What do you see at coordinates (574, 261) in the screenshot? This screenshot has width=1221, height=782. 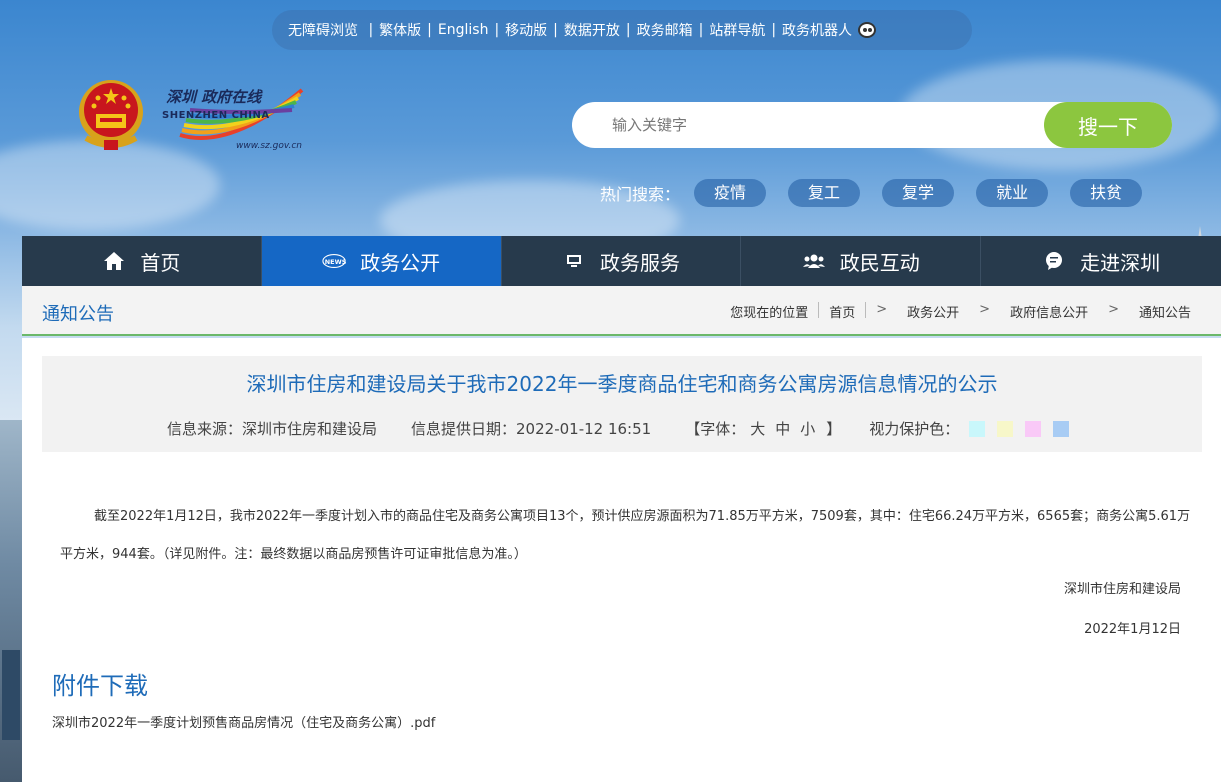 I see `monitor-icon` at bounding box center [574, 261].